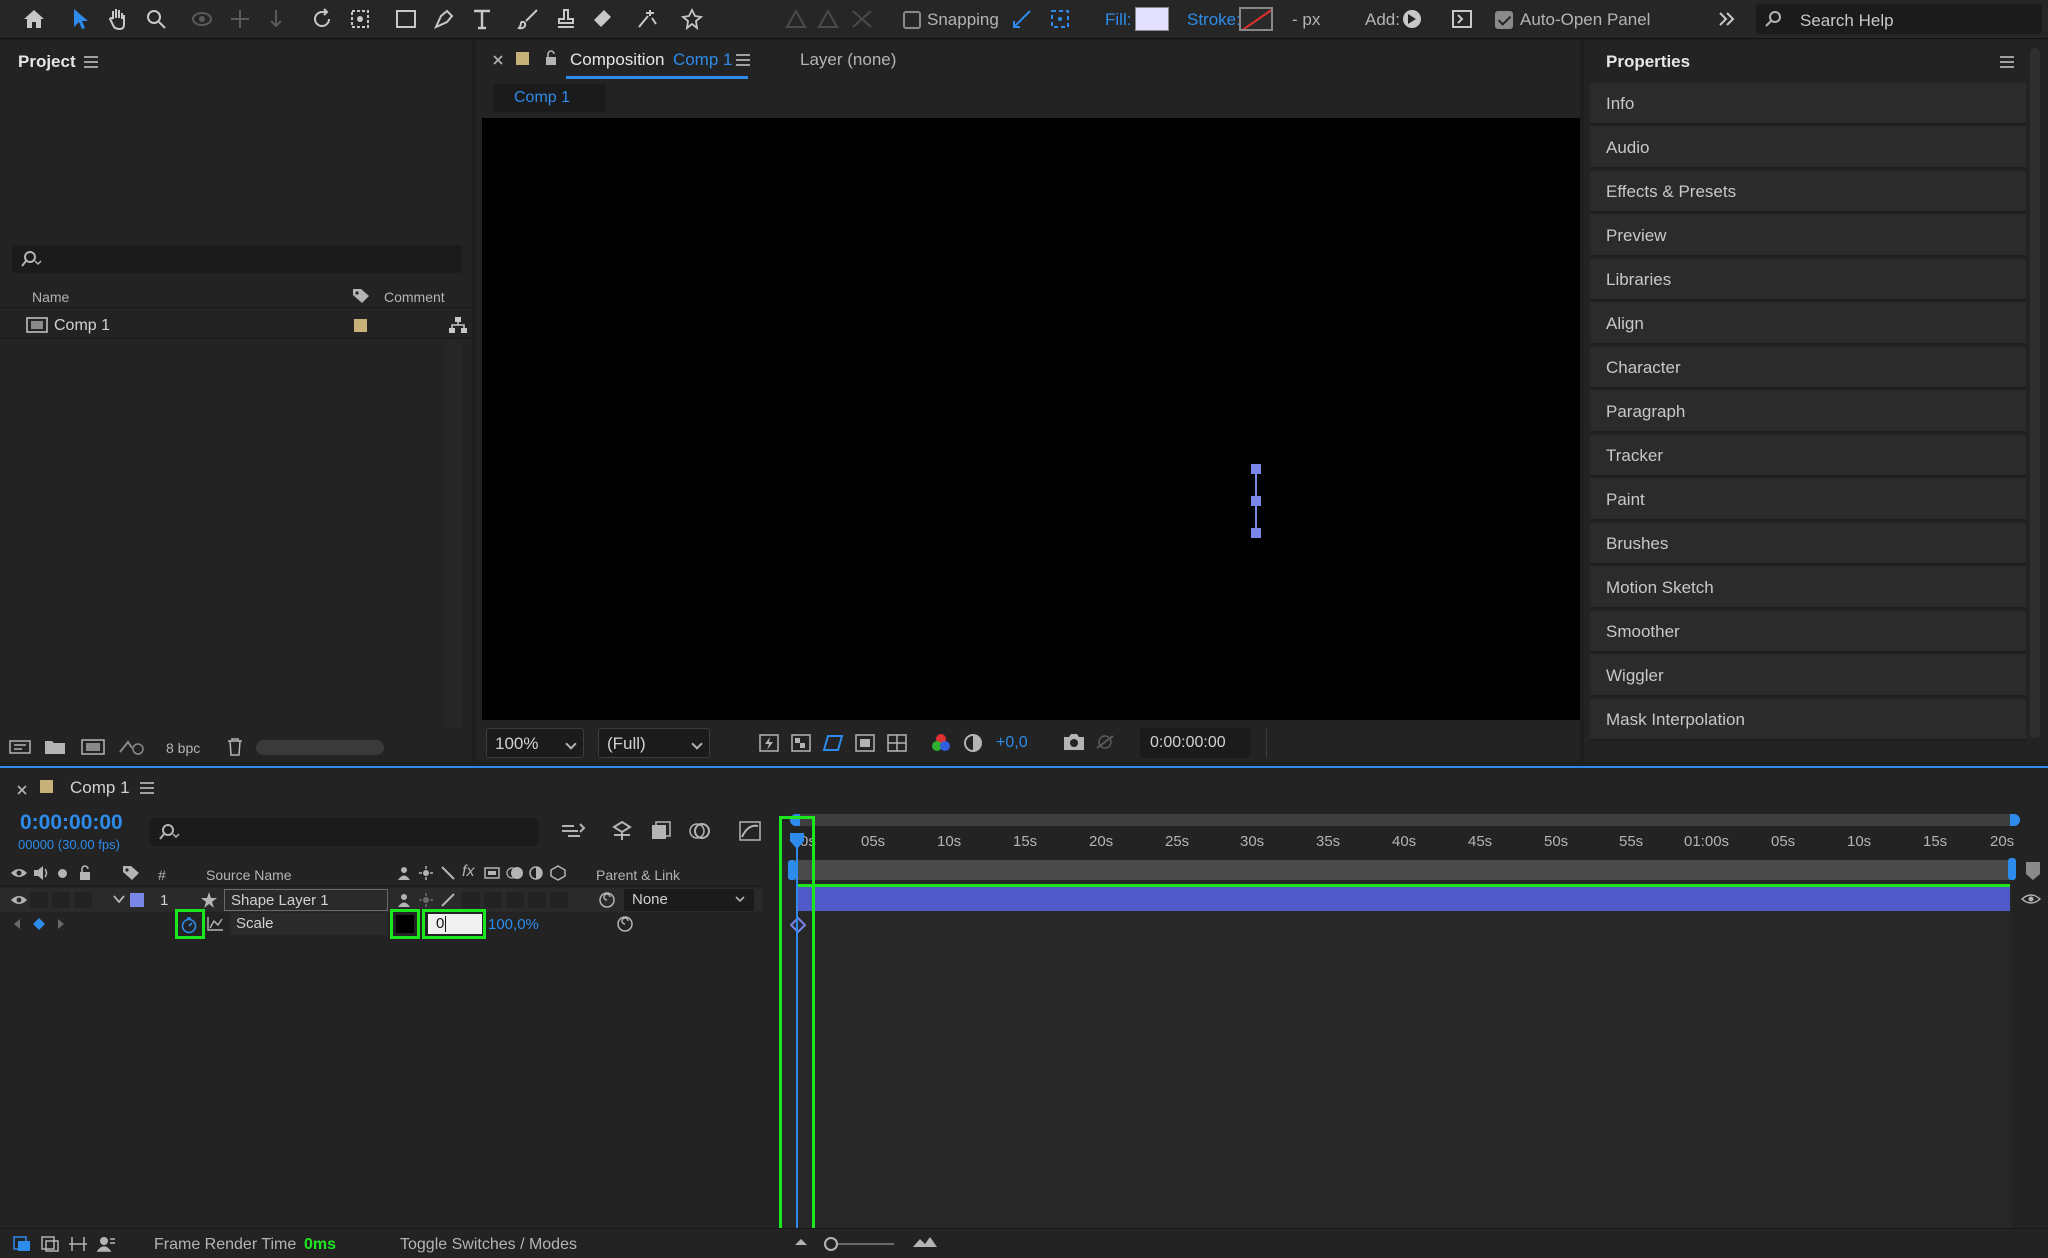 Image resolution: width=2048 pixels, height=1258 pixels. I want to click on flowchart-icon, so click(458, 325).